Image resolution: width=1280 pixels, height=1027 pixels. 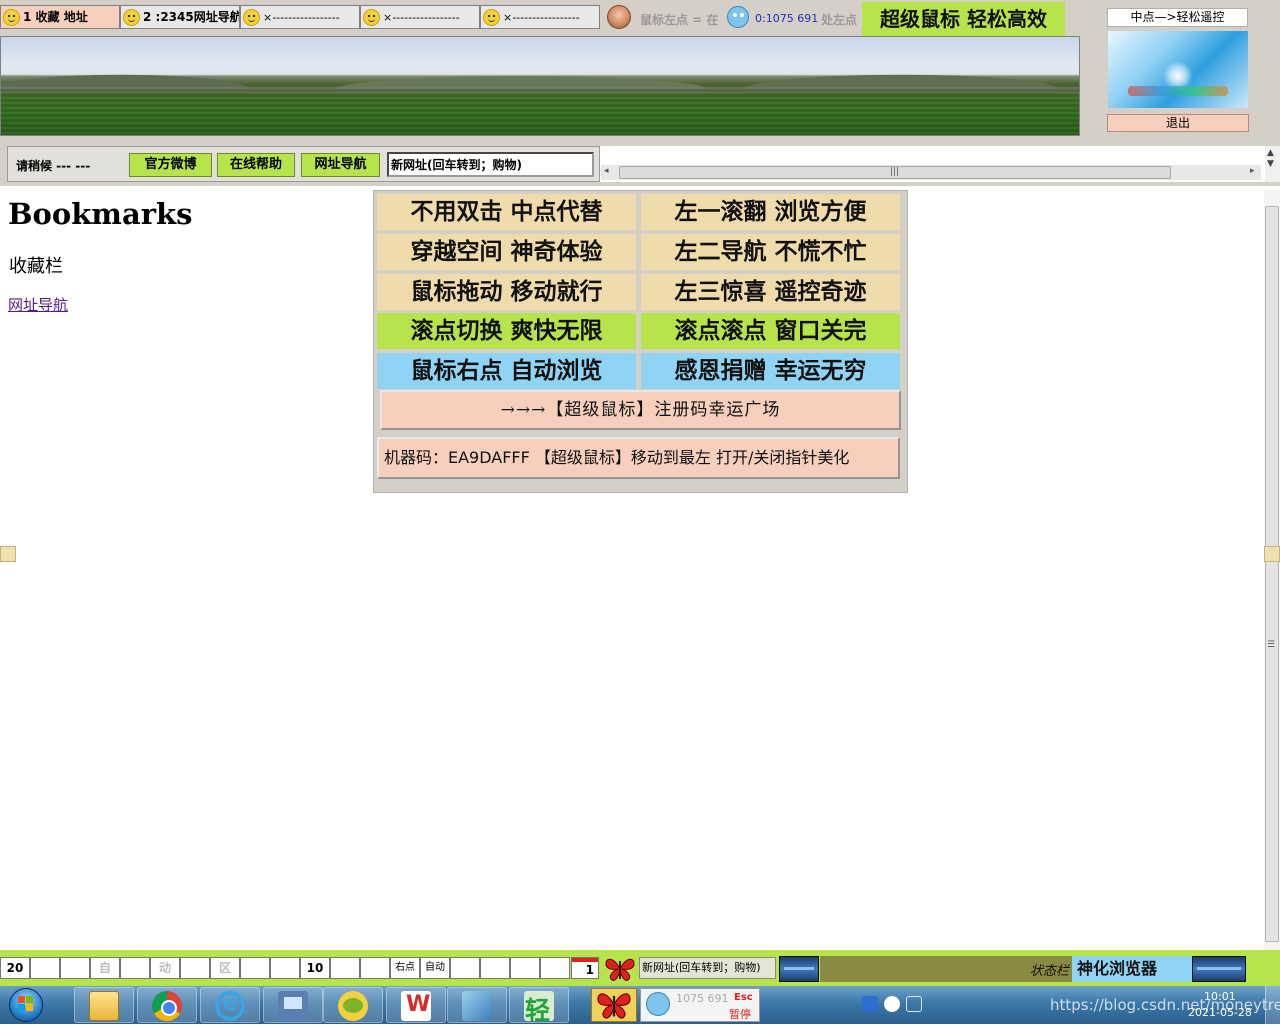 What do you see at coordinates (490, 164) in the screenshot?
I see `url-input` at bounding box center [490, 164].